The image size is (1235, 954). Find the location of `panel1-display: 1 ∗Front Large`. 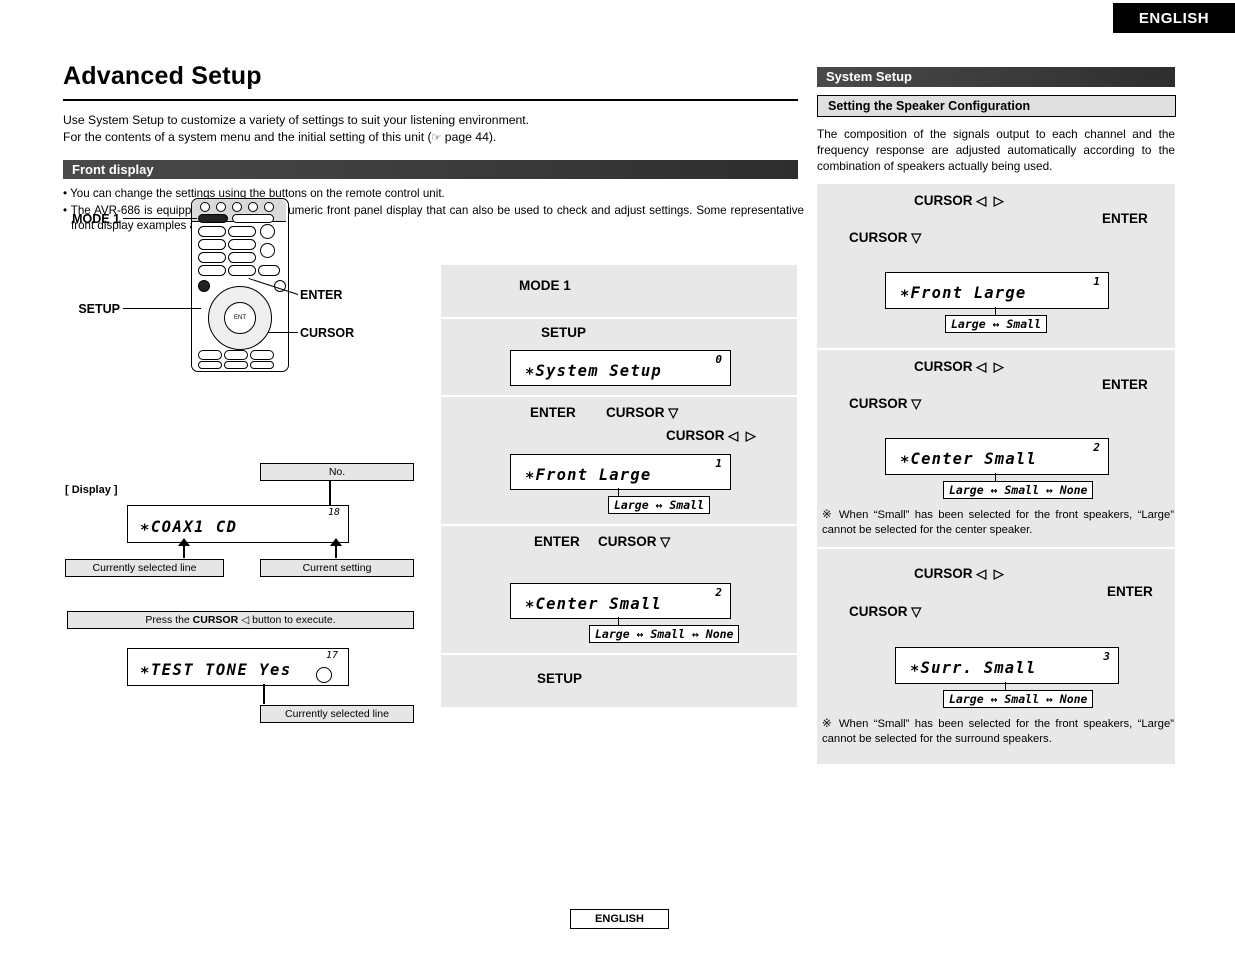

panel1-display: 1 ∗Front Large is located at coordinates (997, 290).